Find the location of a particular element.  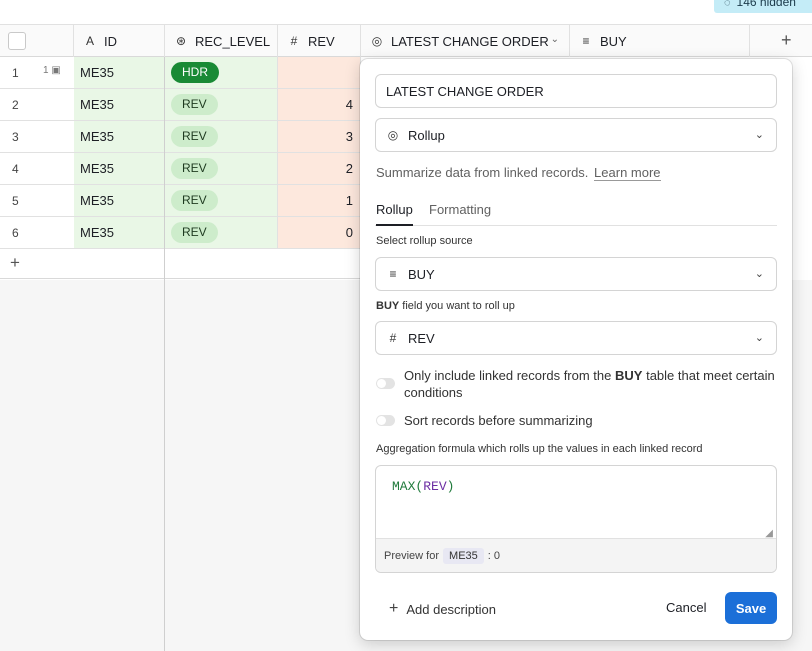

table-row: 4 ME35 REV 2 is located at coordinates (180, 169).